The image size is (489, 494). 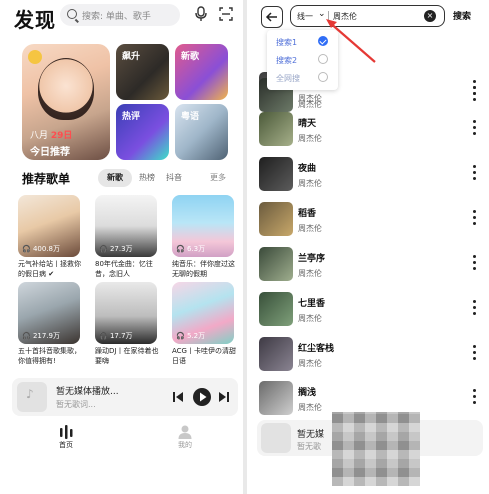 What do you see at coordinates (312, 259) in the screenshot?
I see `song-title: 兰亭序` at bounding box center [312, 259].